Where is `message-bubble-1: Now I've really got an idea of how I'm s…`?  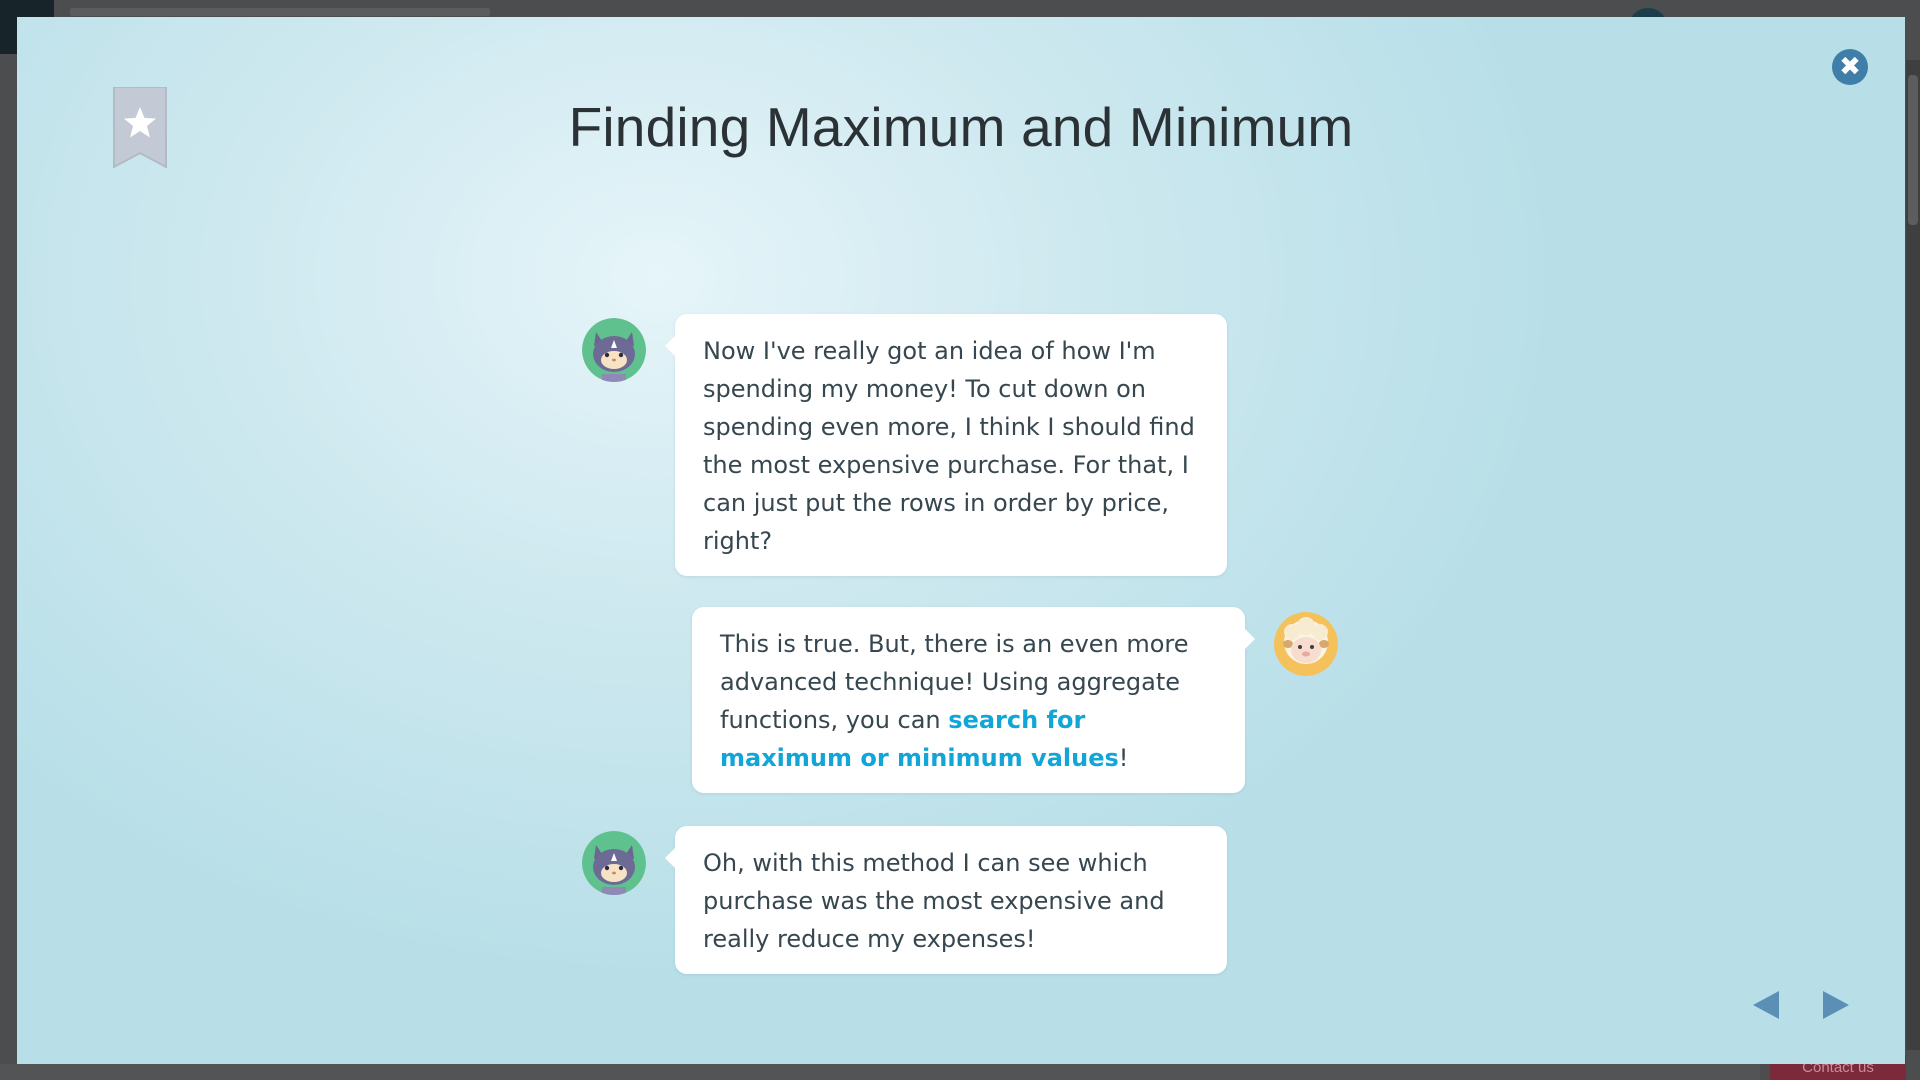
message-bubble-1: Now I've really got an idea of how I'm s… is located at coordinates (946, 445).